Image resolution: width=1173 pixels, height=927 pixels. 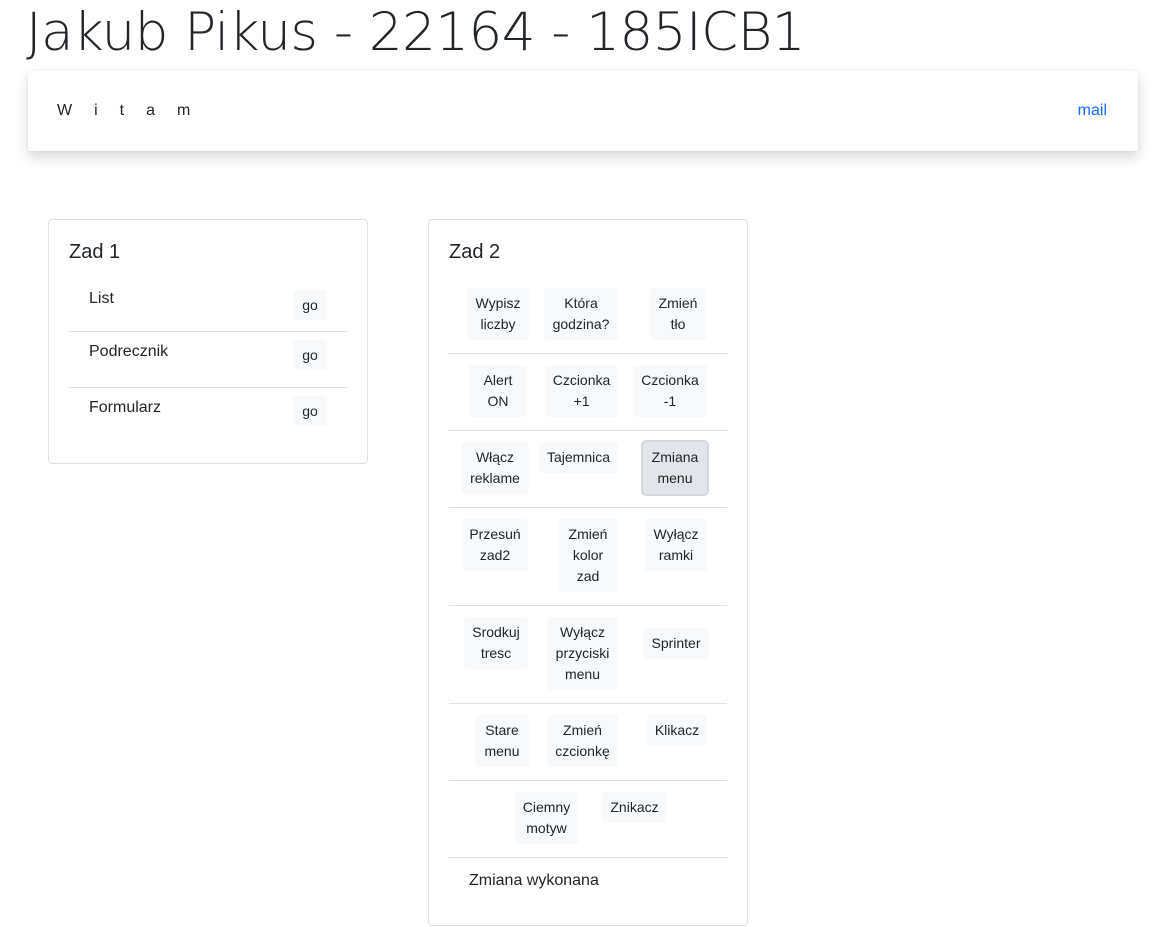 What do you see at coordinates (129, 351) in the screenshot?
I see `list-item-label: Podrecznik` at bounding box center [129, 351].